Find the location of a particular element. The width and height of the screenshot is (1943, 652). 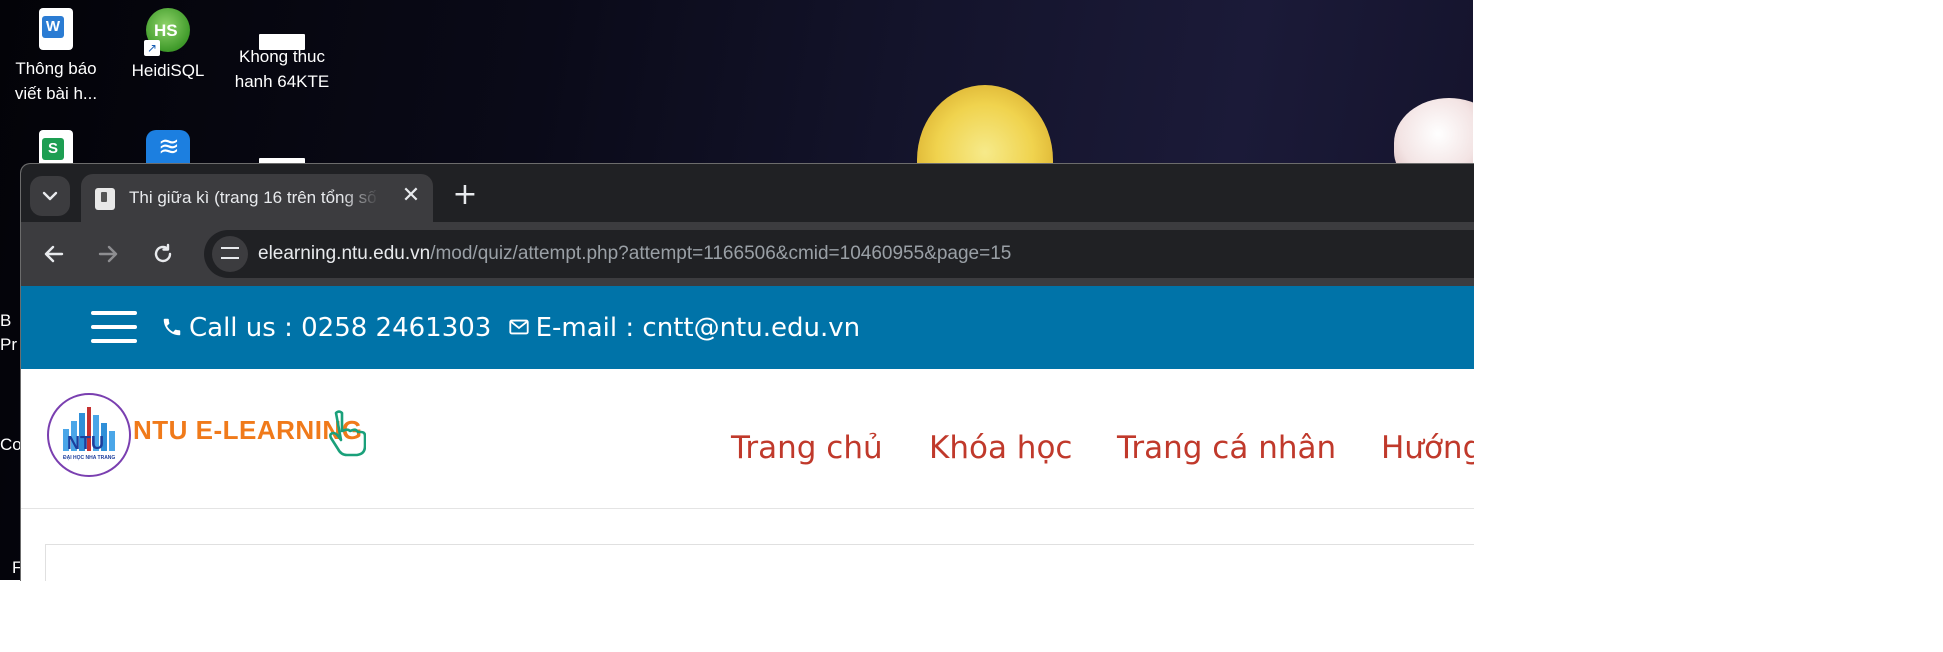

desktop-icon-label: HeidiSQL is located at coordinates (168, 70).